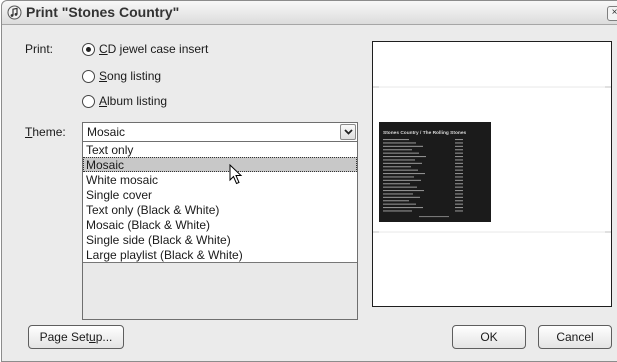 The image size is (617, 362). I want to click on theme-option-single-side-bw: Single side (Black & White), so click(220, 239).